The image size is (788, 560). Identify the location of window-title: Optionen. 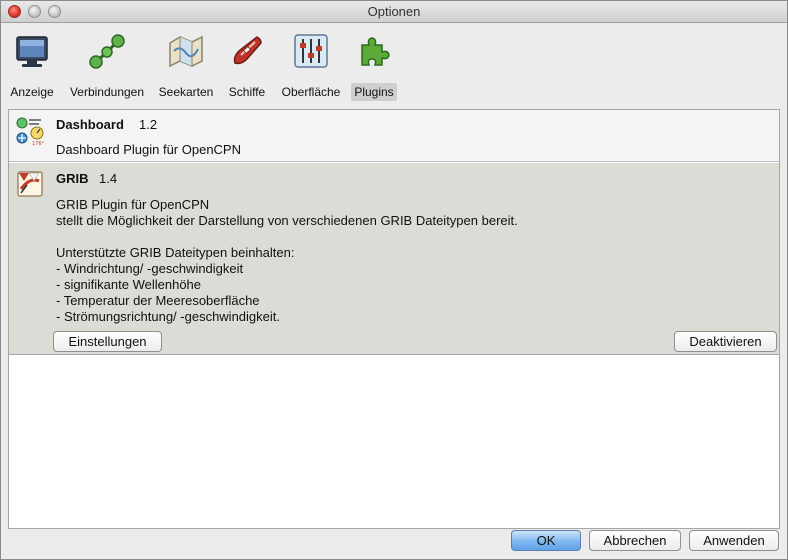
(394, 11).